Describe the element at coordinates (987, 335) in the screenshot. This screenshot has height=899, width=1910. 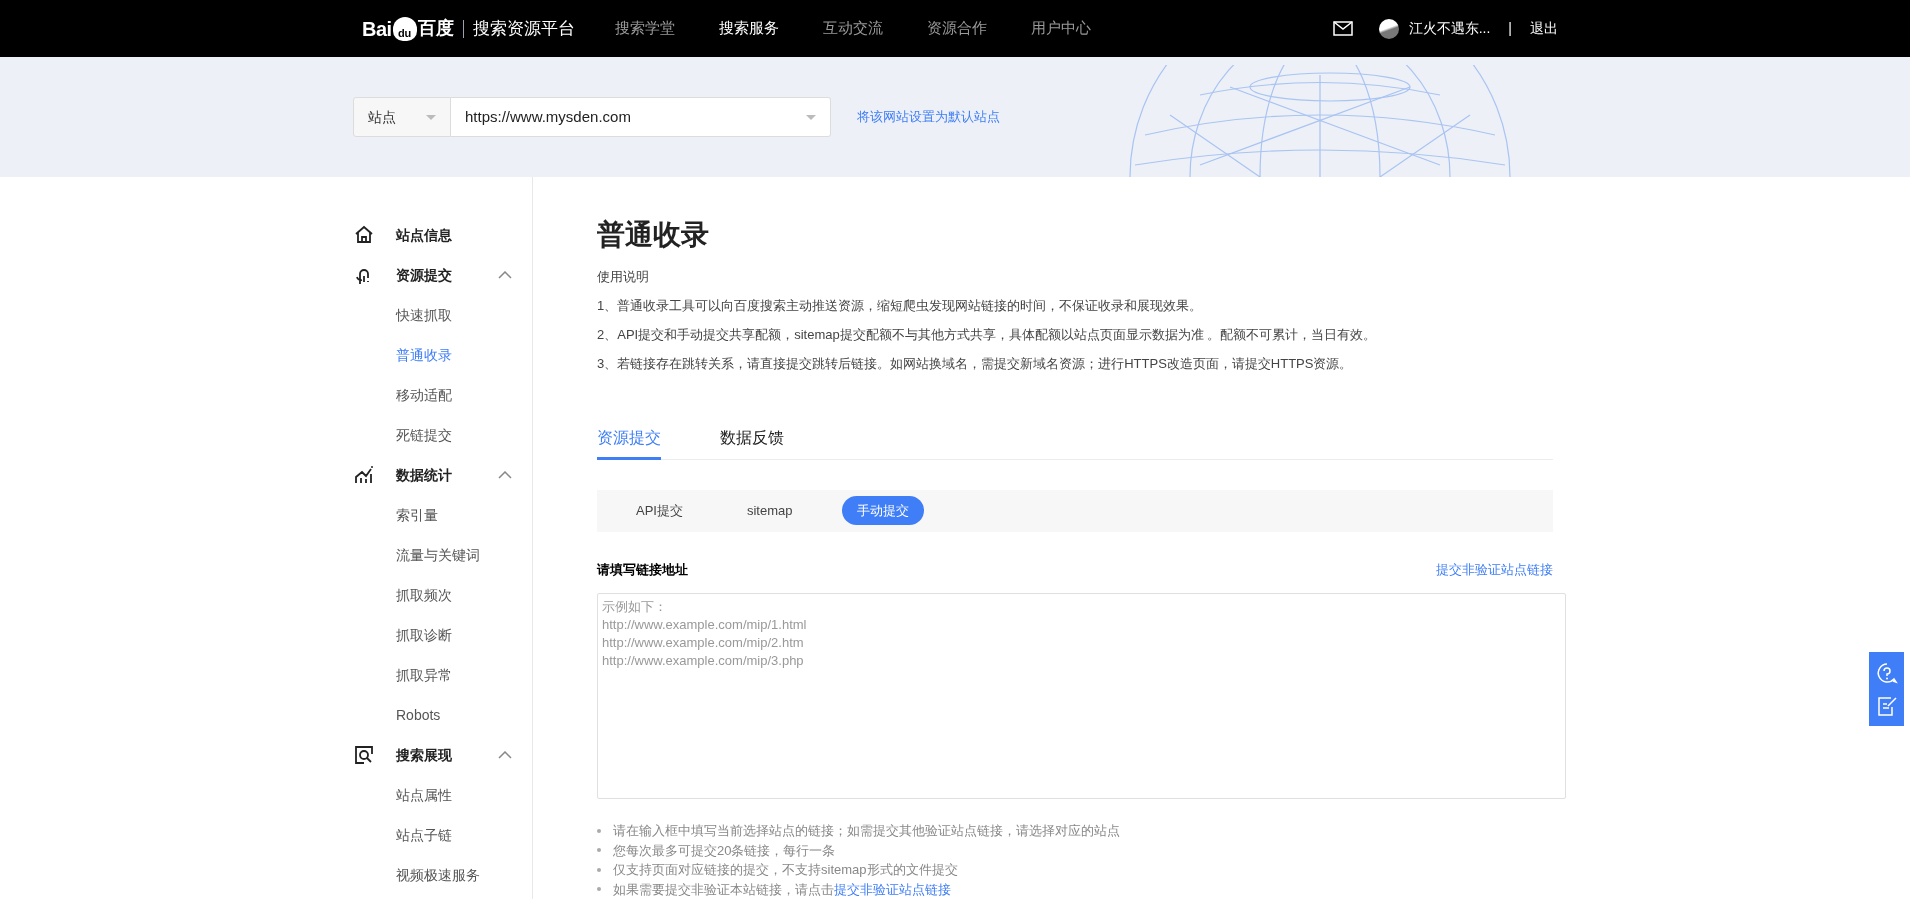
I see `intro-text: 2、API提交和手动提交共享配额，sitemap提交配额不与其他方式共享，具体配额以站点页面显示数据为准 。配额不可累计，当日有效。` at that location.